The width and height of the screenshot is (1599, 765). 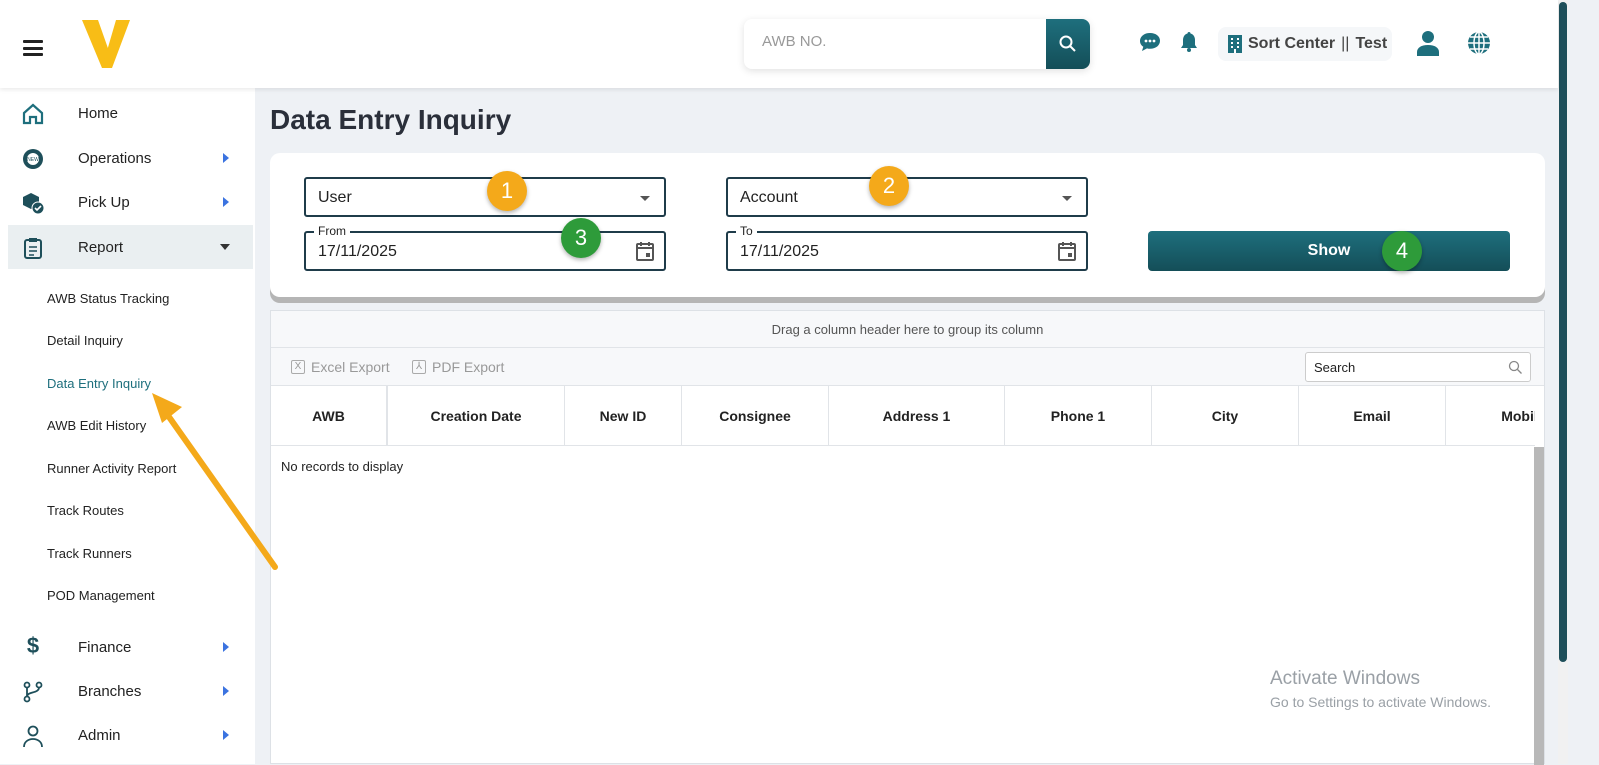 What do you see at coordinates (33, 48) in the screenshot?
I see `menu-toggle-icon` at bounding box center [33, 48].